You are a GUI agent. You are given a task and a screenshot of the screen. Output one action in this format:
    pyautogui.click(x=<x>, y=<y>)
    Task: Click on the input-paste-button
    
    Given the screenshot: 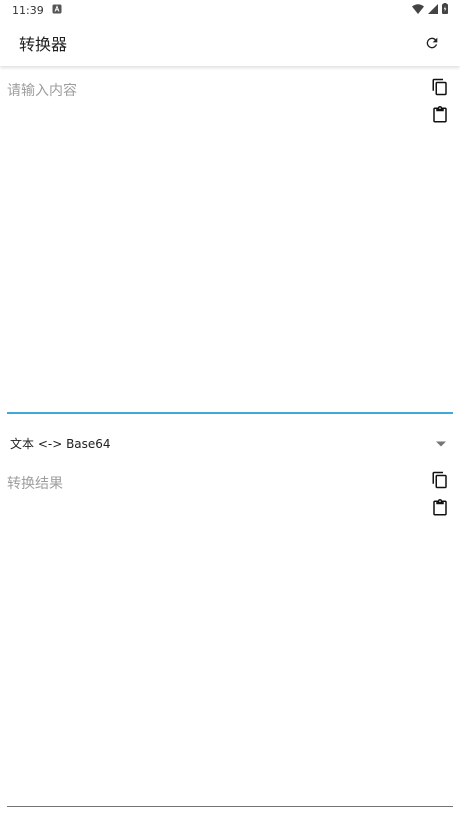 What is the action you would take?
    pyautogui.click(x=440, y=115)
    